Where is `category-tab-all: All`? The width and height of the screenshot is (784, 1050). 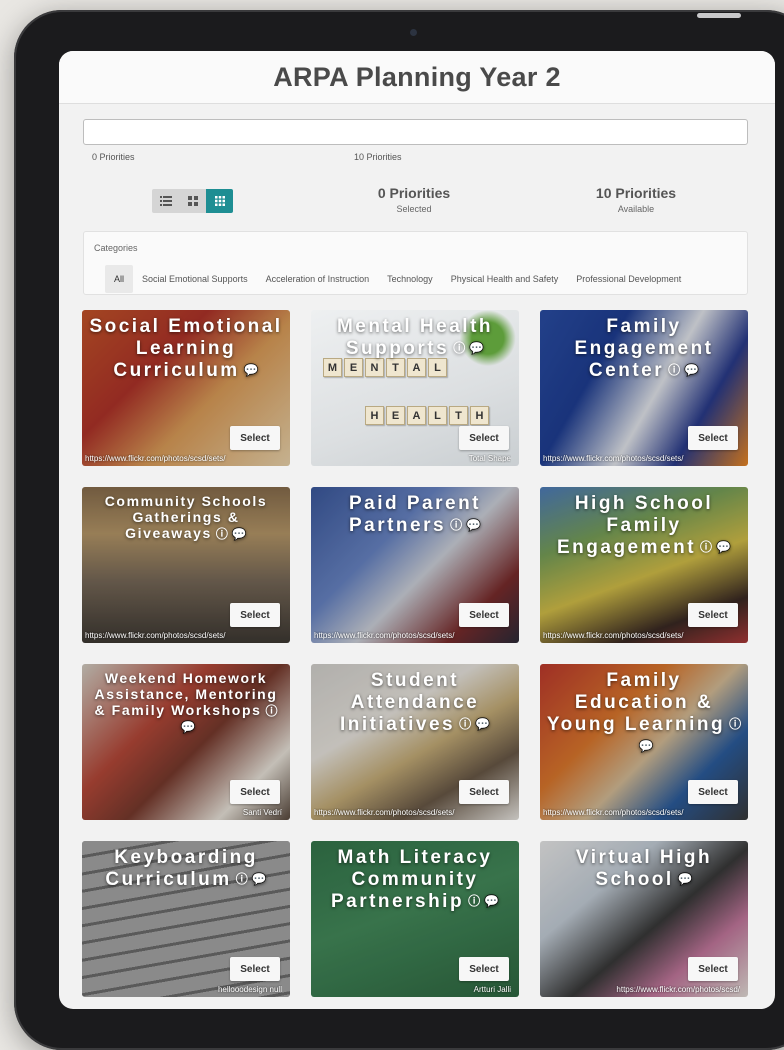 category-tab-all: All is located at coordinates (119, 279).